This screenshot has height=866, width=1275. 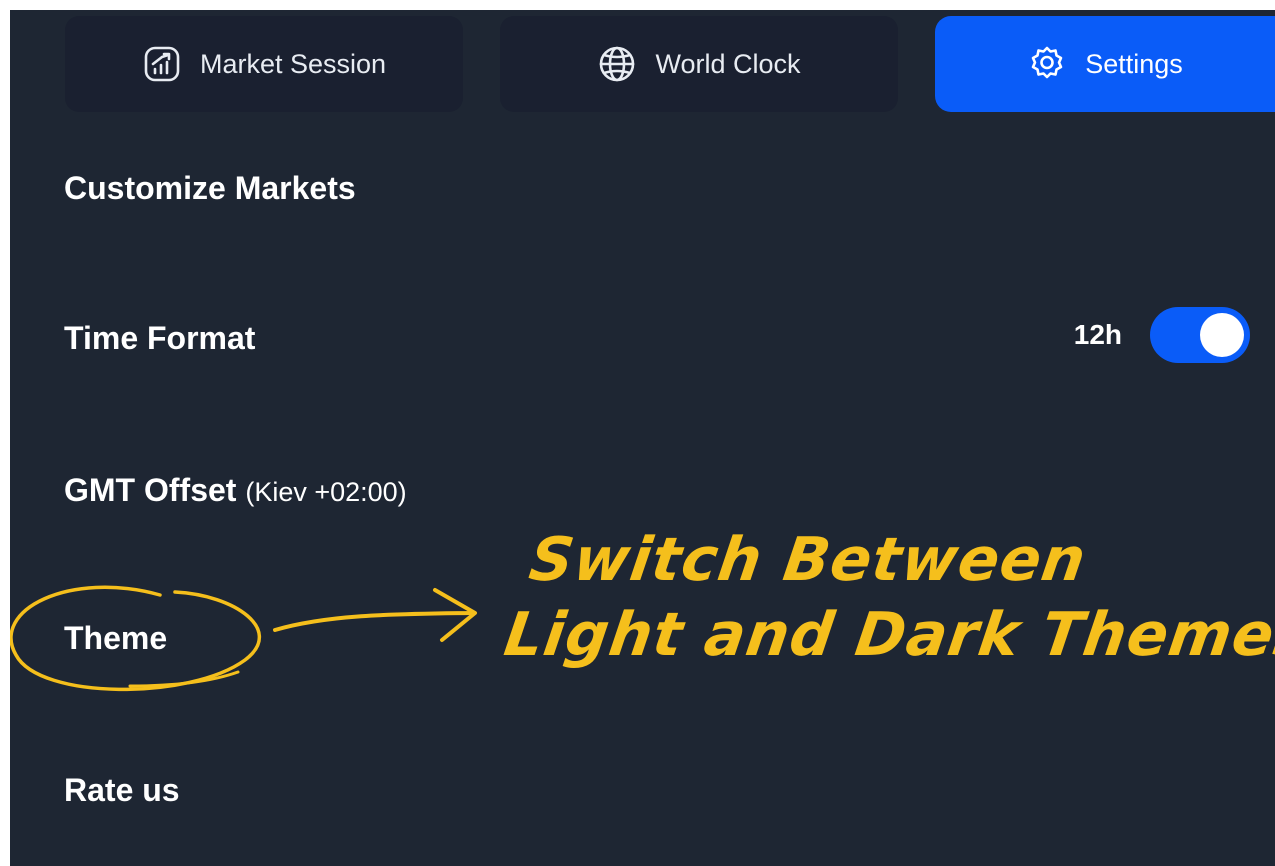 What do you see at coordinates (293, 63) in the screenshot?
I see `tab-label: Market Session` at bounding box center [293, 63].